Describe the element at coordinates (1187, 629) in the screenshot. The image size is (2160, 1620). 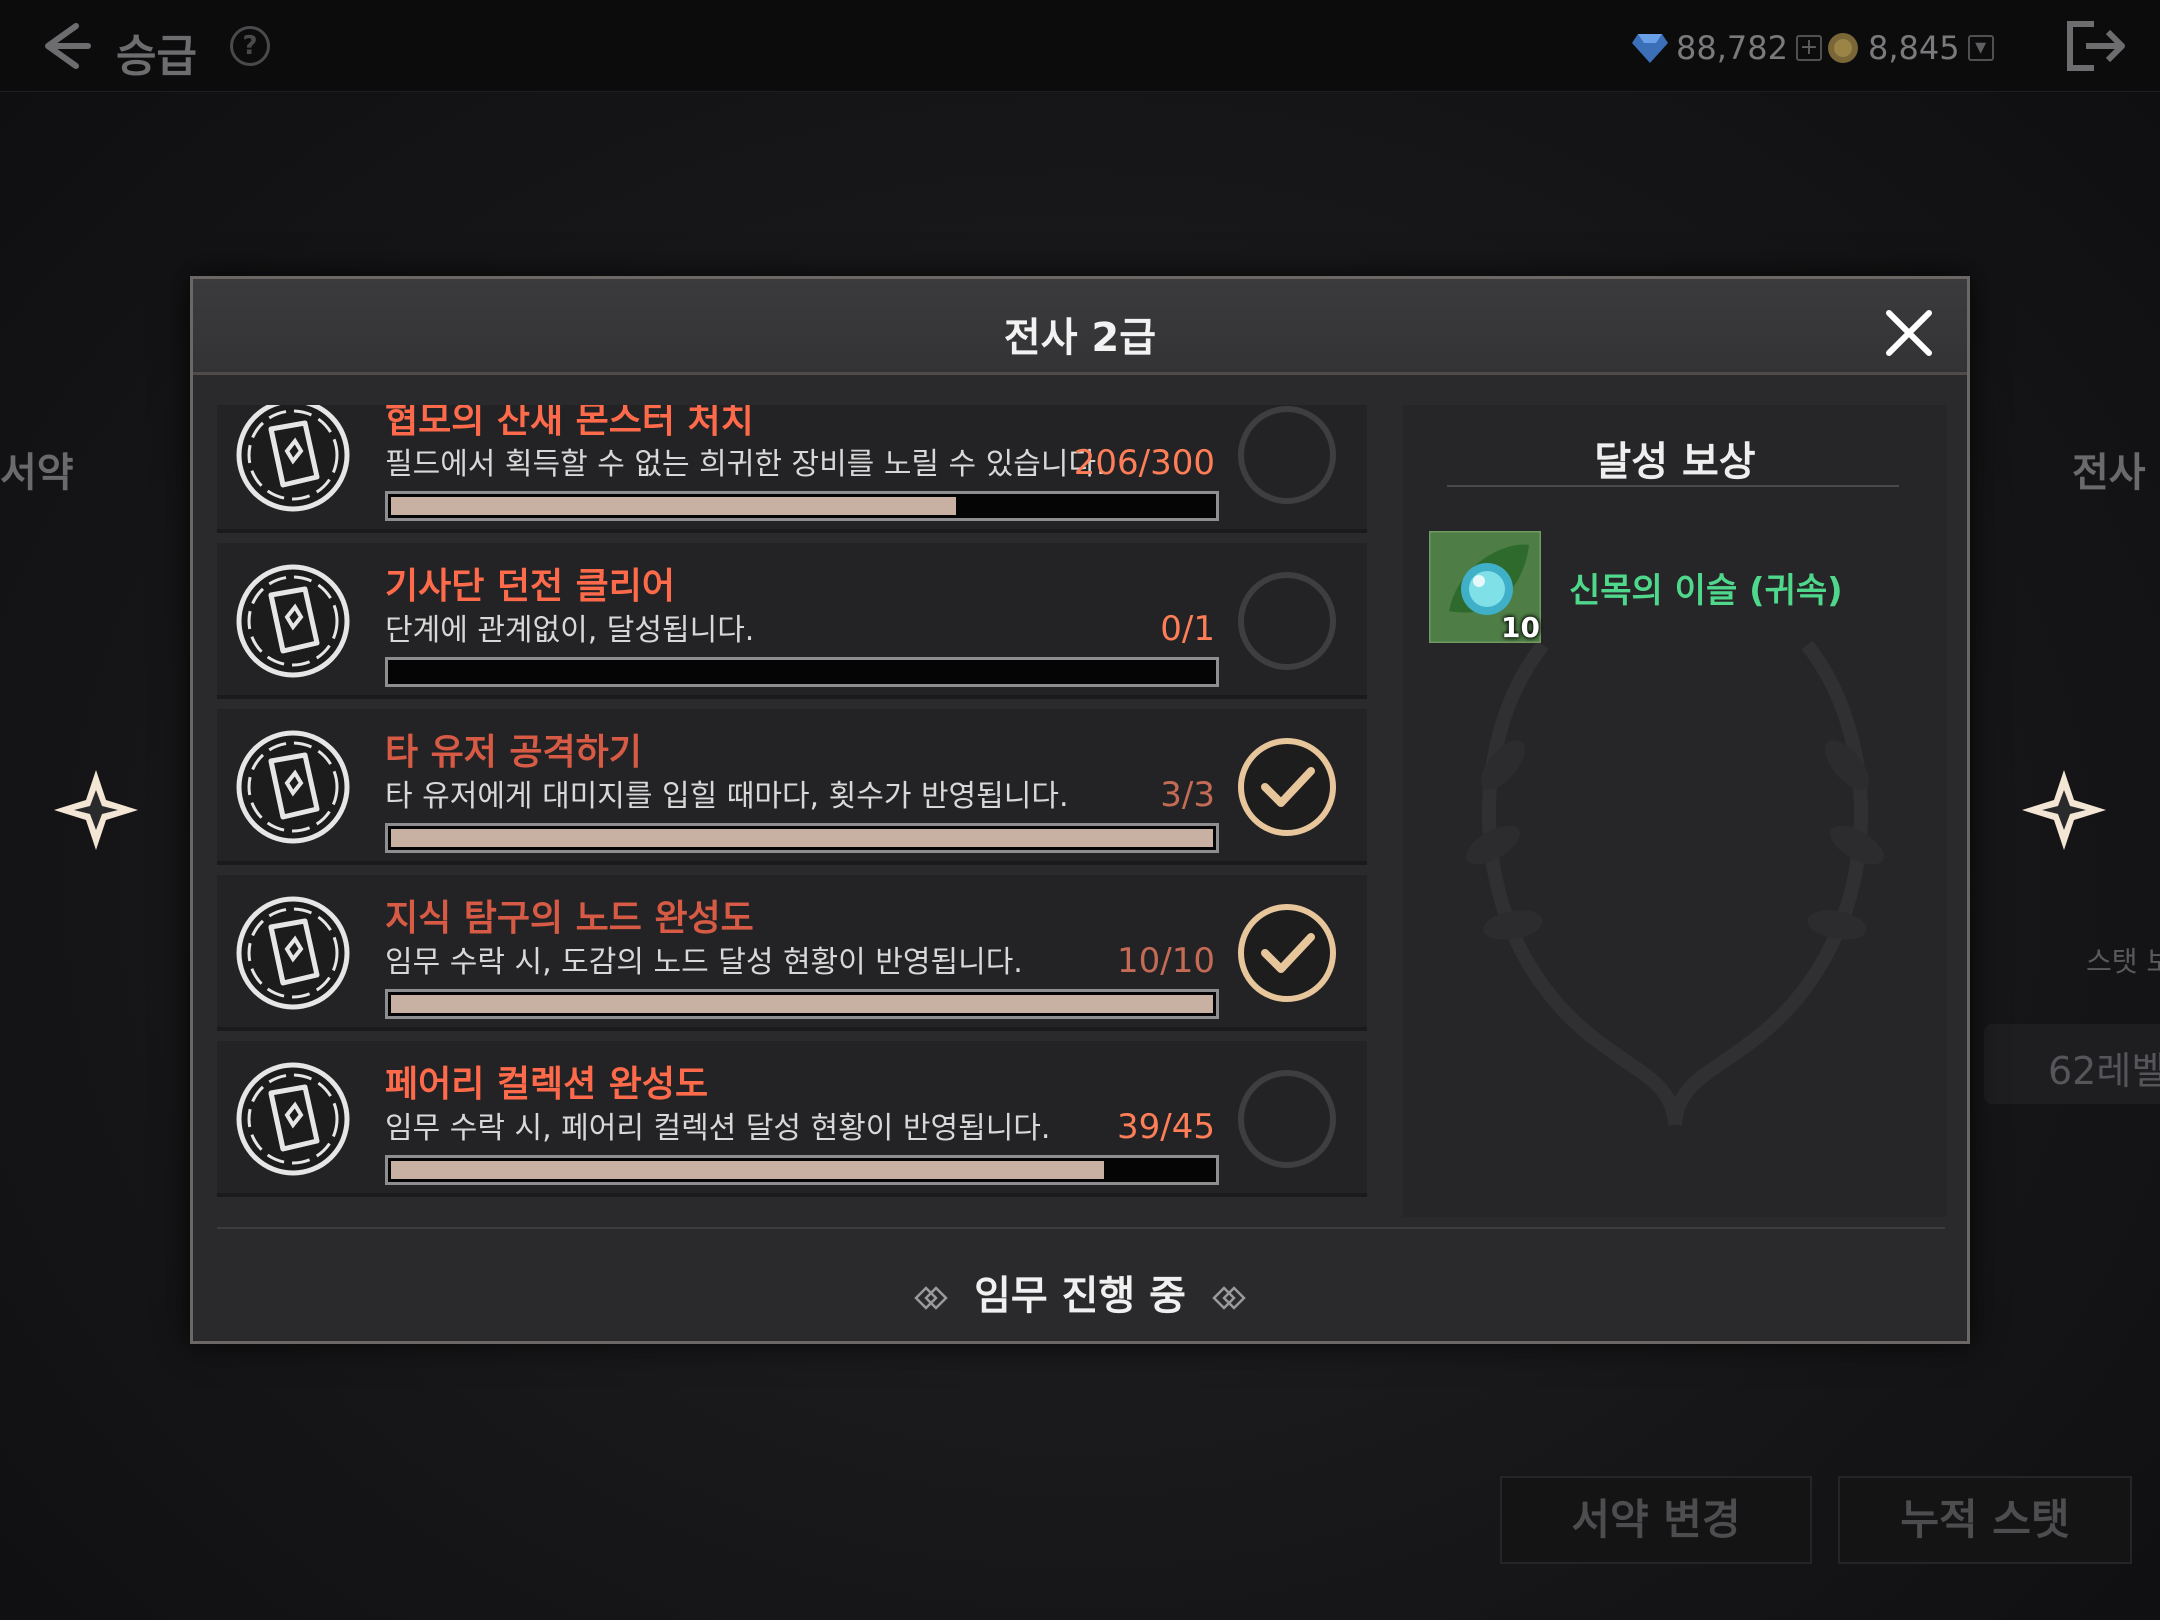
I see `mission-progress-count: 0/1` at that location.